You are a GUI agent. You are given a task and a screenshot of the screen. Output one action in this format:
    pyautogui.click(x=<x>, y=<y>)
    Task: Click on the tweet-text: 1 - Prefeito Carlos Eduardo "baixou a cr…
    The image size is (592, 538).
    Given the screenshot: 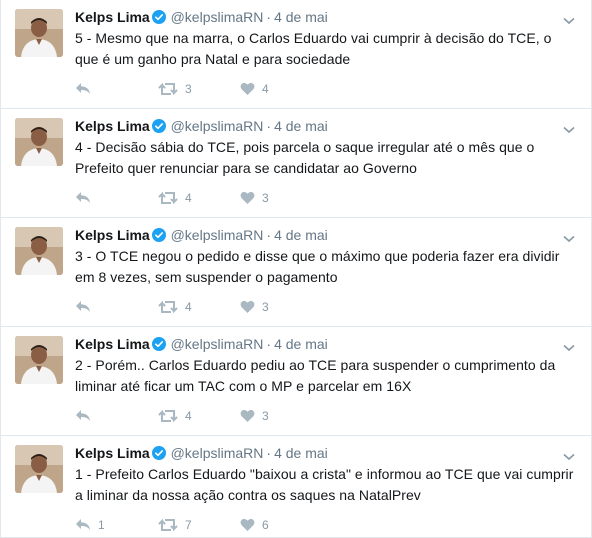 What is the action you would take?
    pyautogui.click(x=324, y=484)
    